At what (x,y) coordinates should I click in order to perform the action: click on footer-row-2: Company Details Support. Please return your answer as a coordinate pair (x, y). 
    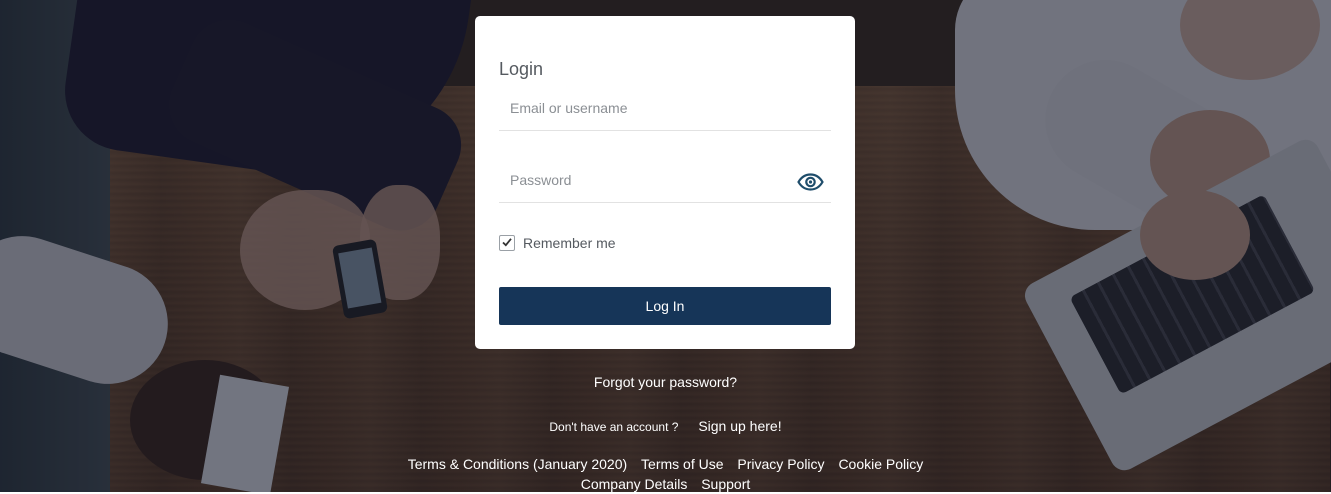
    Looking at the image, I should click on (665, 484).